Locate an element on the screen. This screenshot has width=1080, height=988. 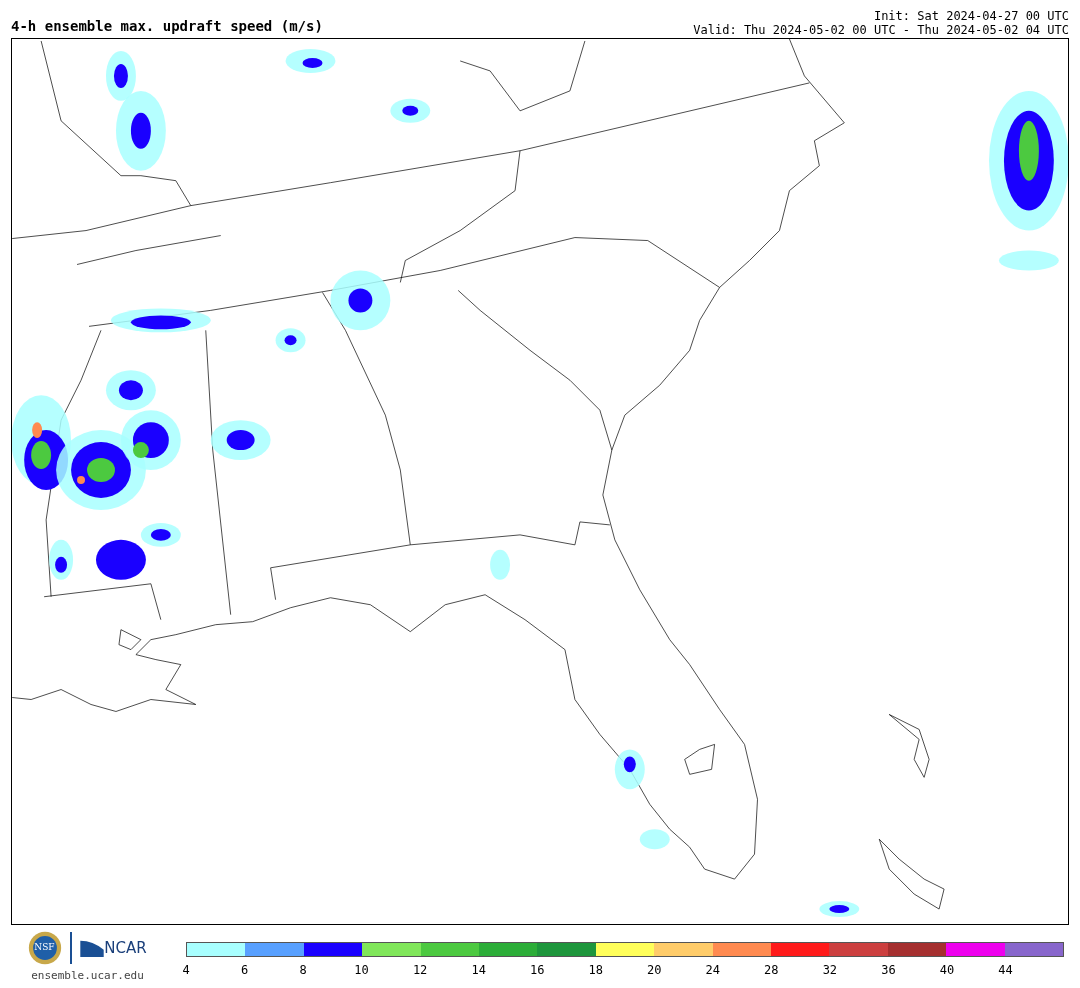
valid-time: Valid: Thu 2024-05-02 00 UTC - Thu 2024-05-02 04 UTC is located at coordinates (881, 30).